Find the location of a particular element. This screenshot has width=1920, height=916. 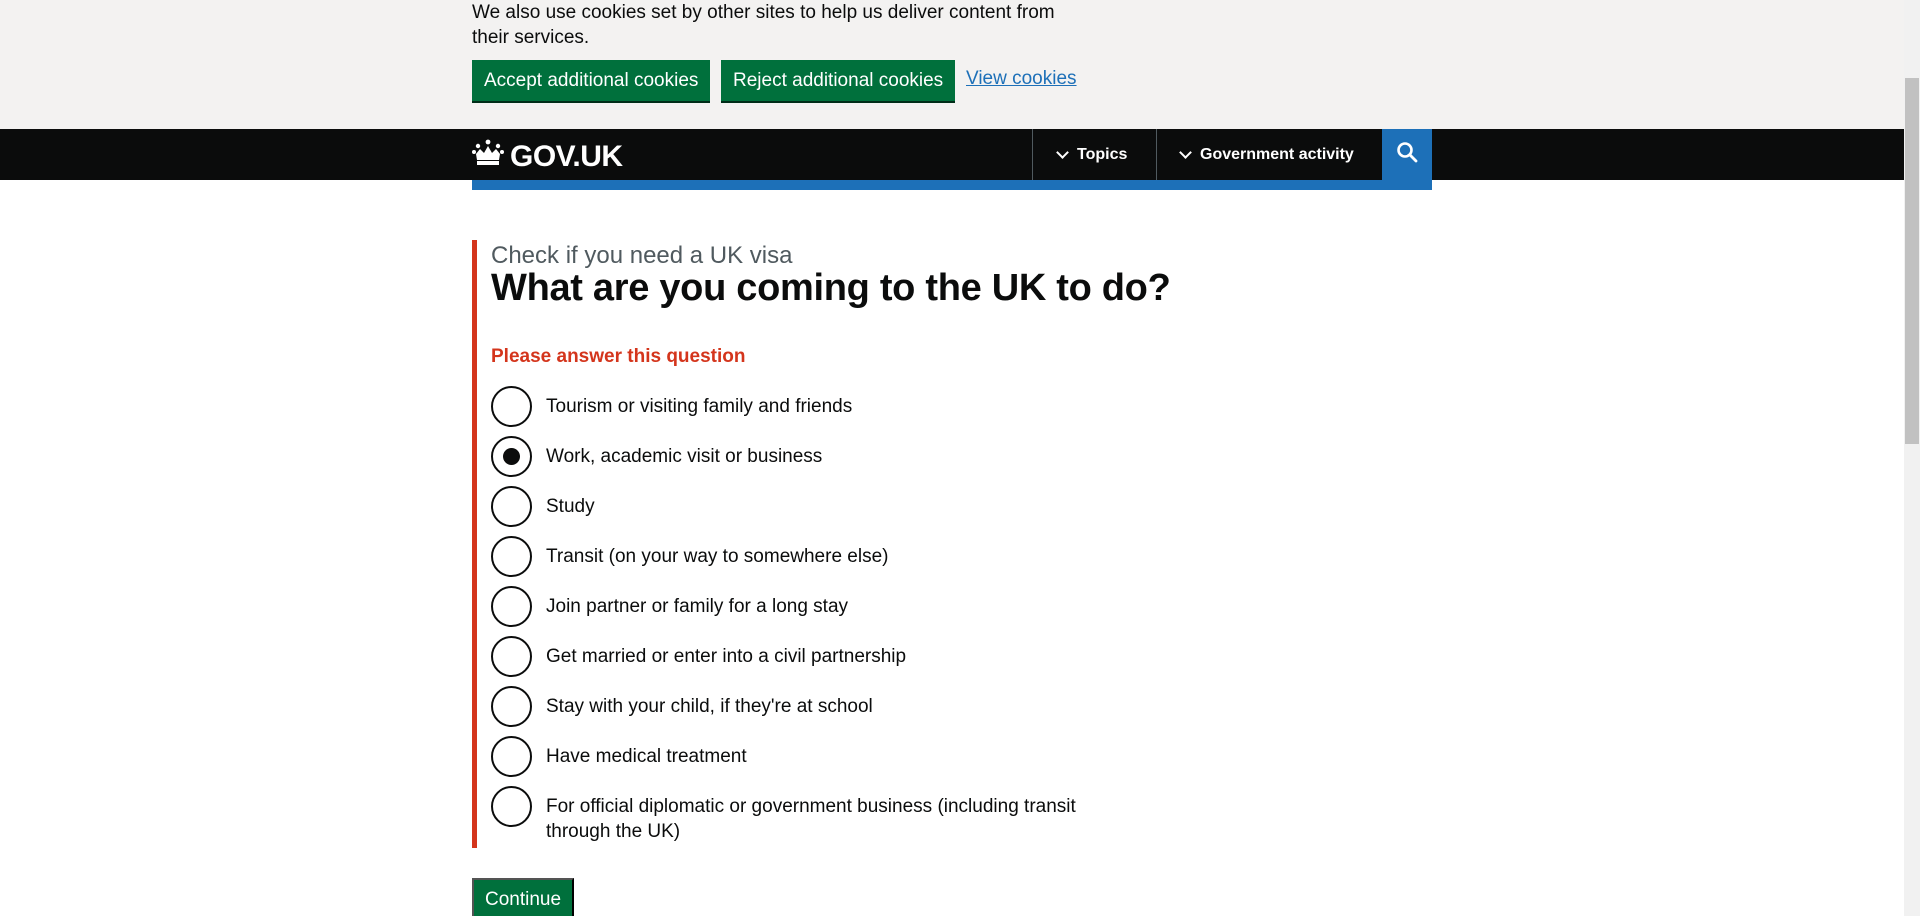

nav-government-activity-label: Government activity is located at coordinates (1277, 154).